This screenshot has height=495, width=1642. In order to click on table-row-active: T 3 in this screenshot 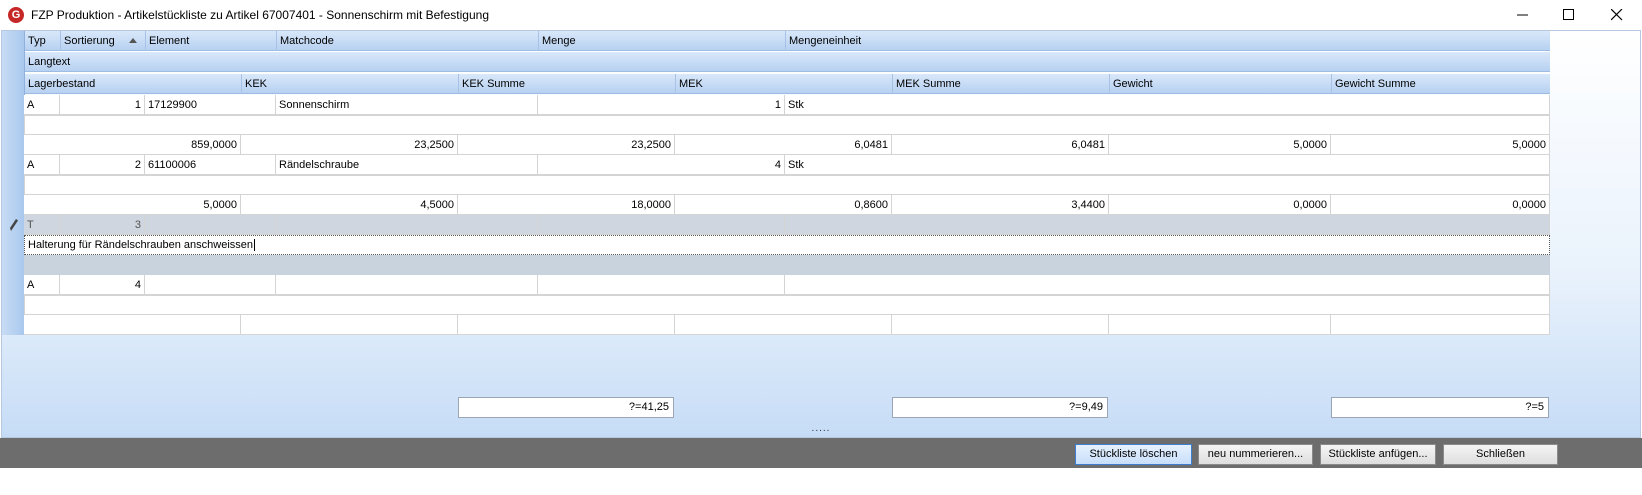, I will do `click(787, 225)`.